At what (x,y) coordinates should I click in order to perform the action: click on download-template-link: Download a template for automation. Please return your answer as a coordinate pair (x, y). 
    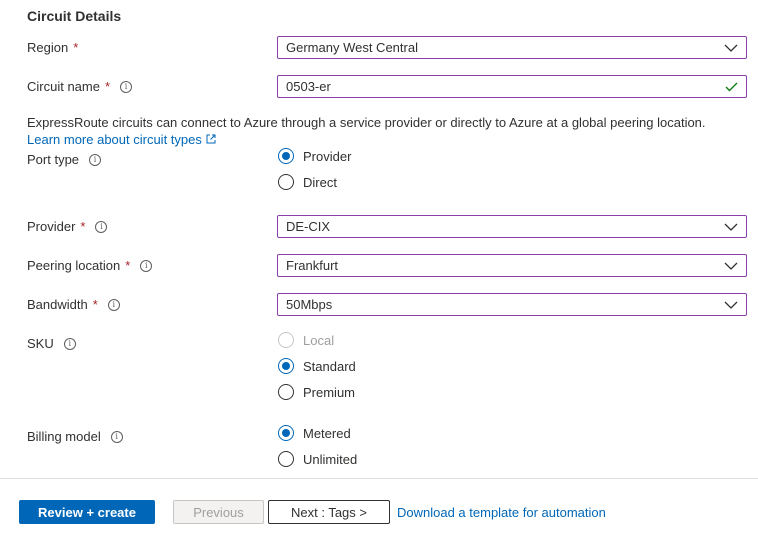
    Looking at the image, I should click on (501, 512).